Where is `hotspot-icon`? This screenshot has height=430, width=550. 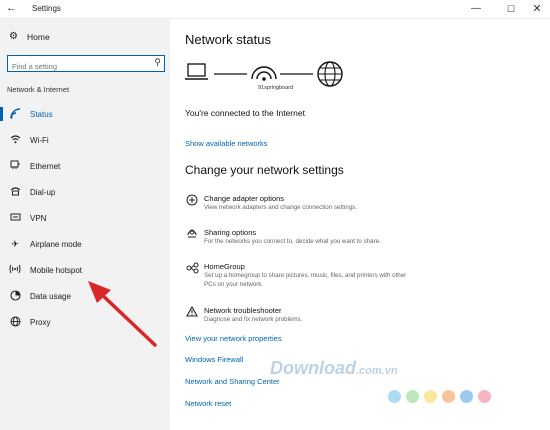
hotspot-icon is located at coordinates (15, 270).